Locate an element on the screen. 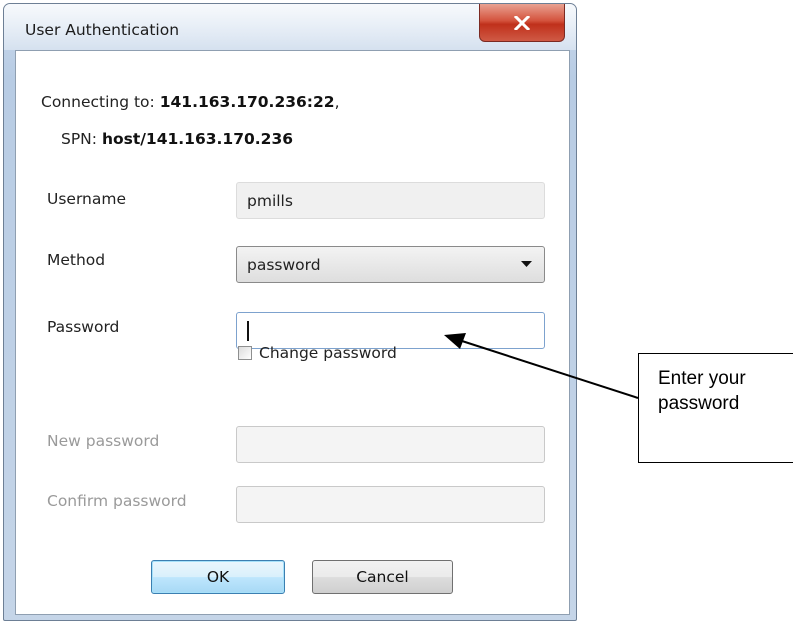  callout-line-2: password is located at coordinates (699, 403).